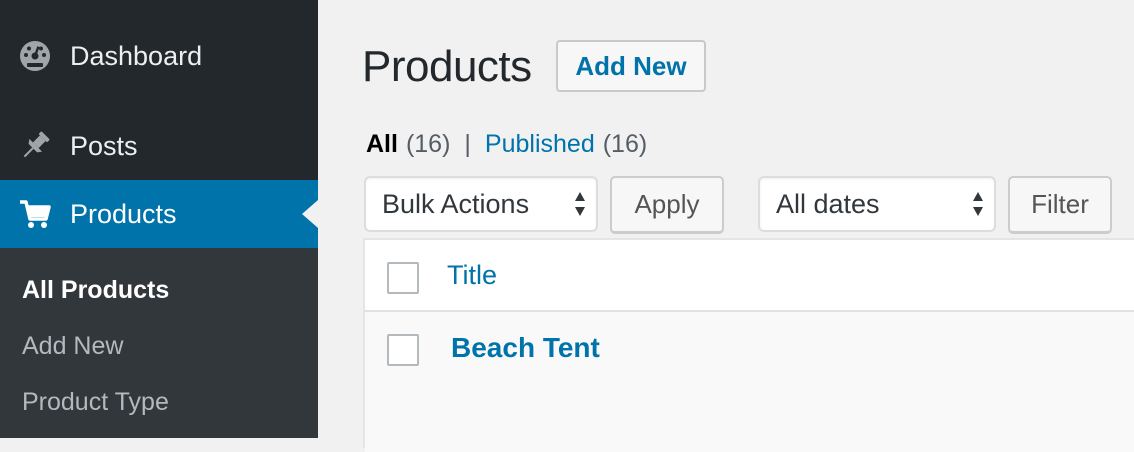 The image size is (1134, 452). Describe the element at coordinates (447, 66) in the screenshot. I see `page-title: Products` at that location.